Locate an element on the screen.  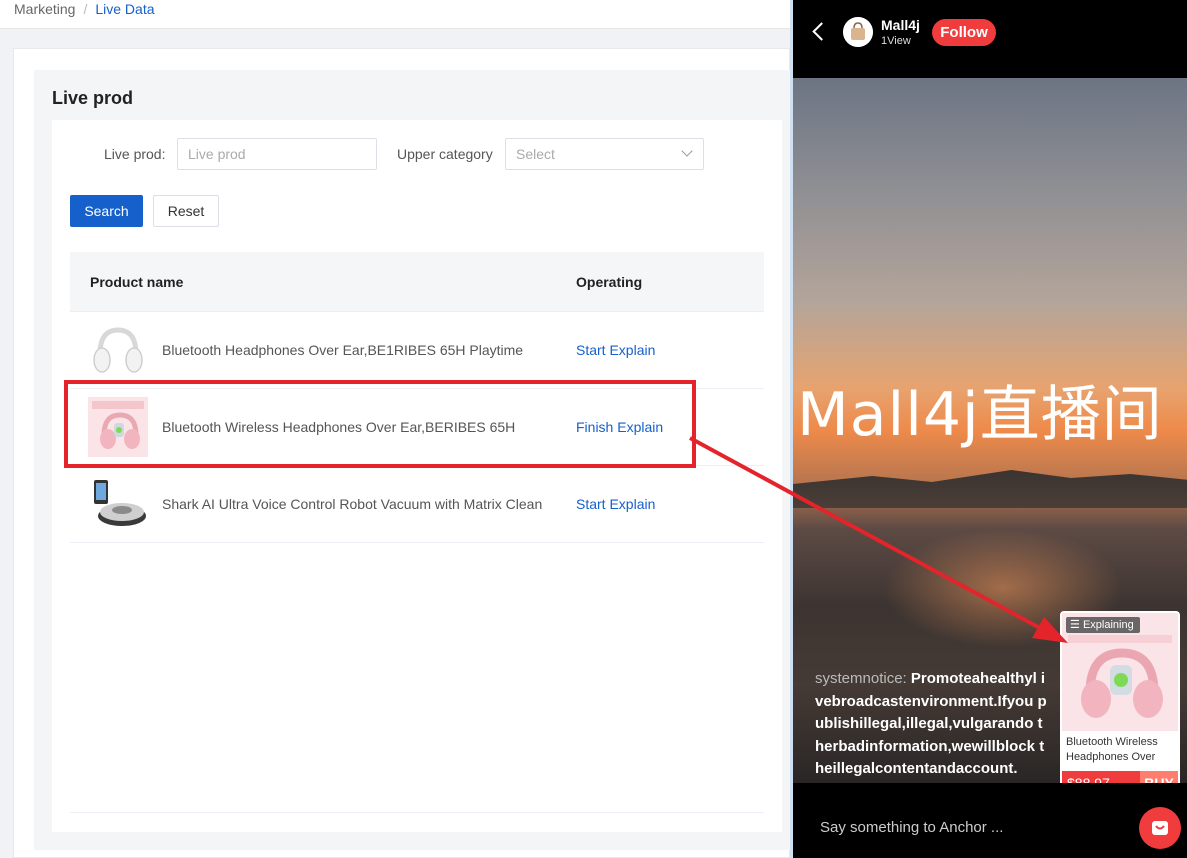
white-headphones-image is located at coordinates (118, 350).